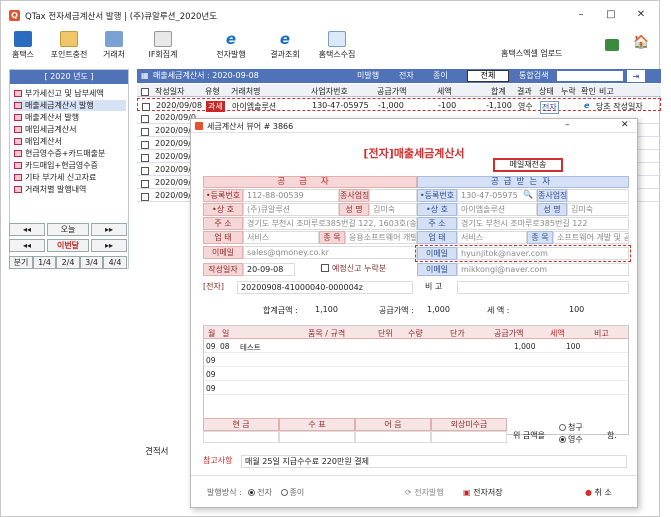  I want to click on prev-month-button: ◂◂, so click(27, 245).